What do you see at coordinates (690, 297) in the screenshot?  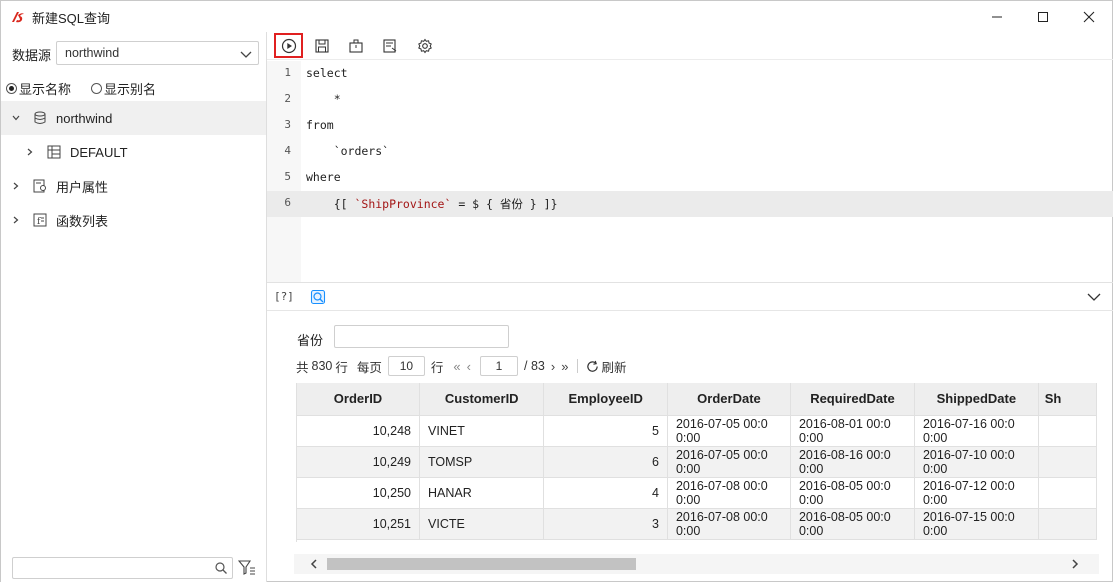 I see `result-toolbar: [?]` at bounding box center [690, 297].